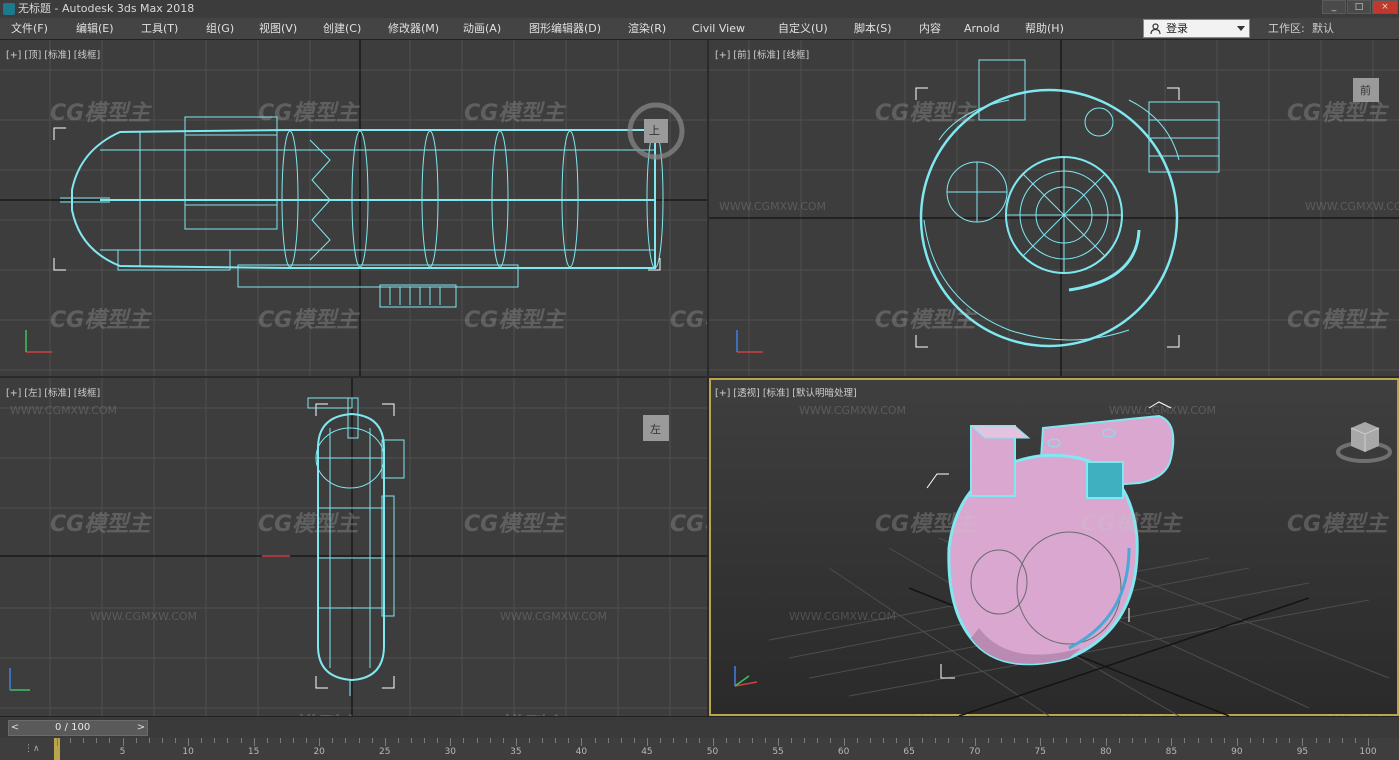  What do you see at coordinates (1385, 7) in the screenshot?
I see `close-button: ×` at bounding box center [1385, 7].